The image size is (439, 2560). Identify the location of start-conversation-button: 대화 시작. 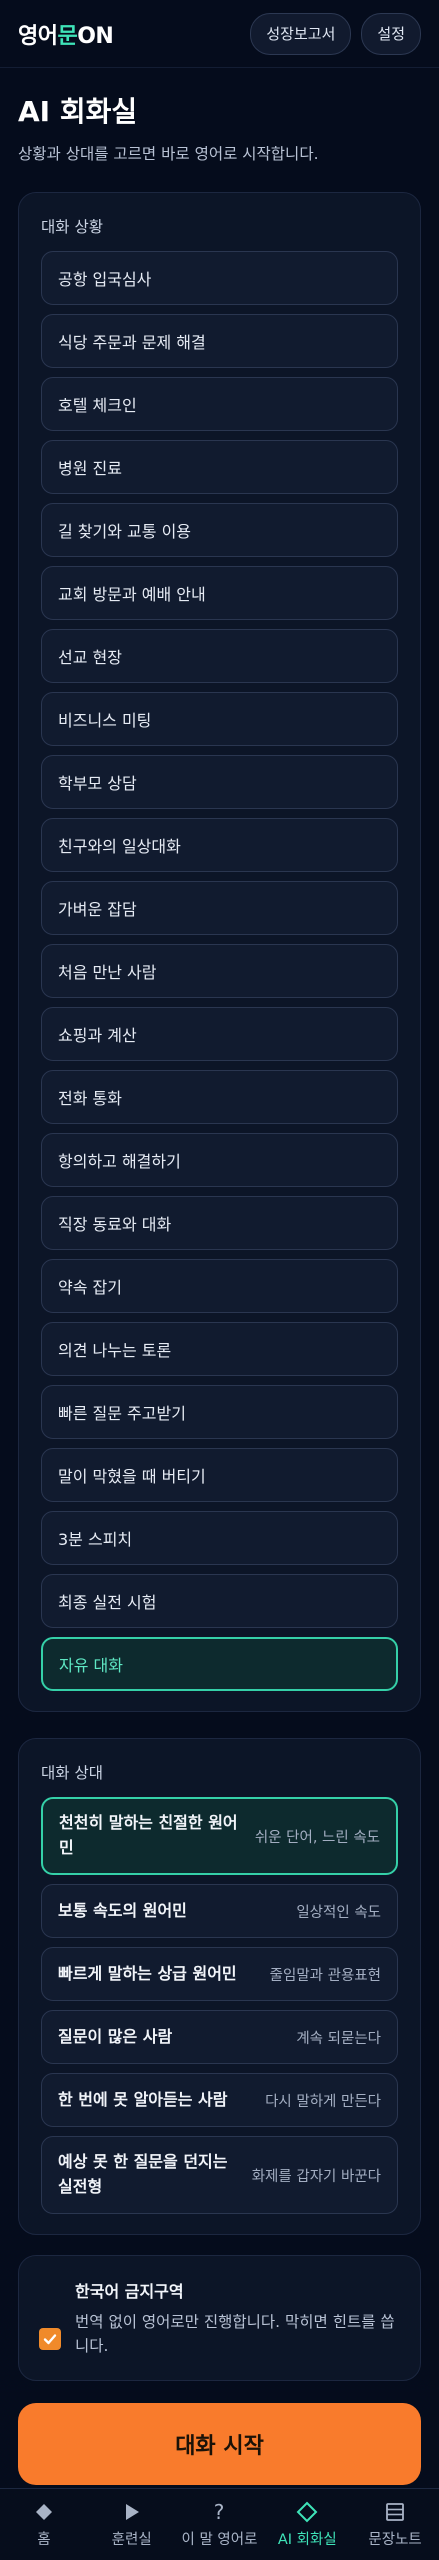
(219, 2444).